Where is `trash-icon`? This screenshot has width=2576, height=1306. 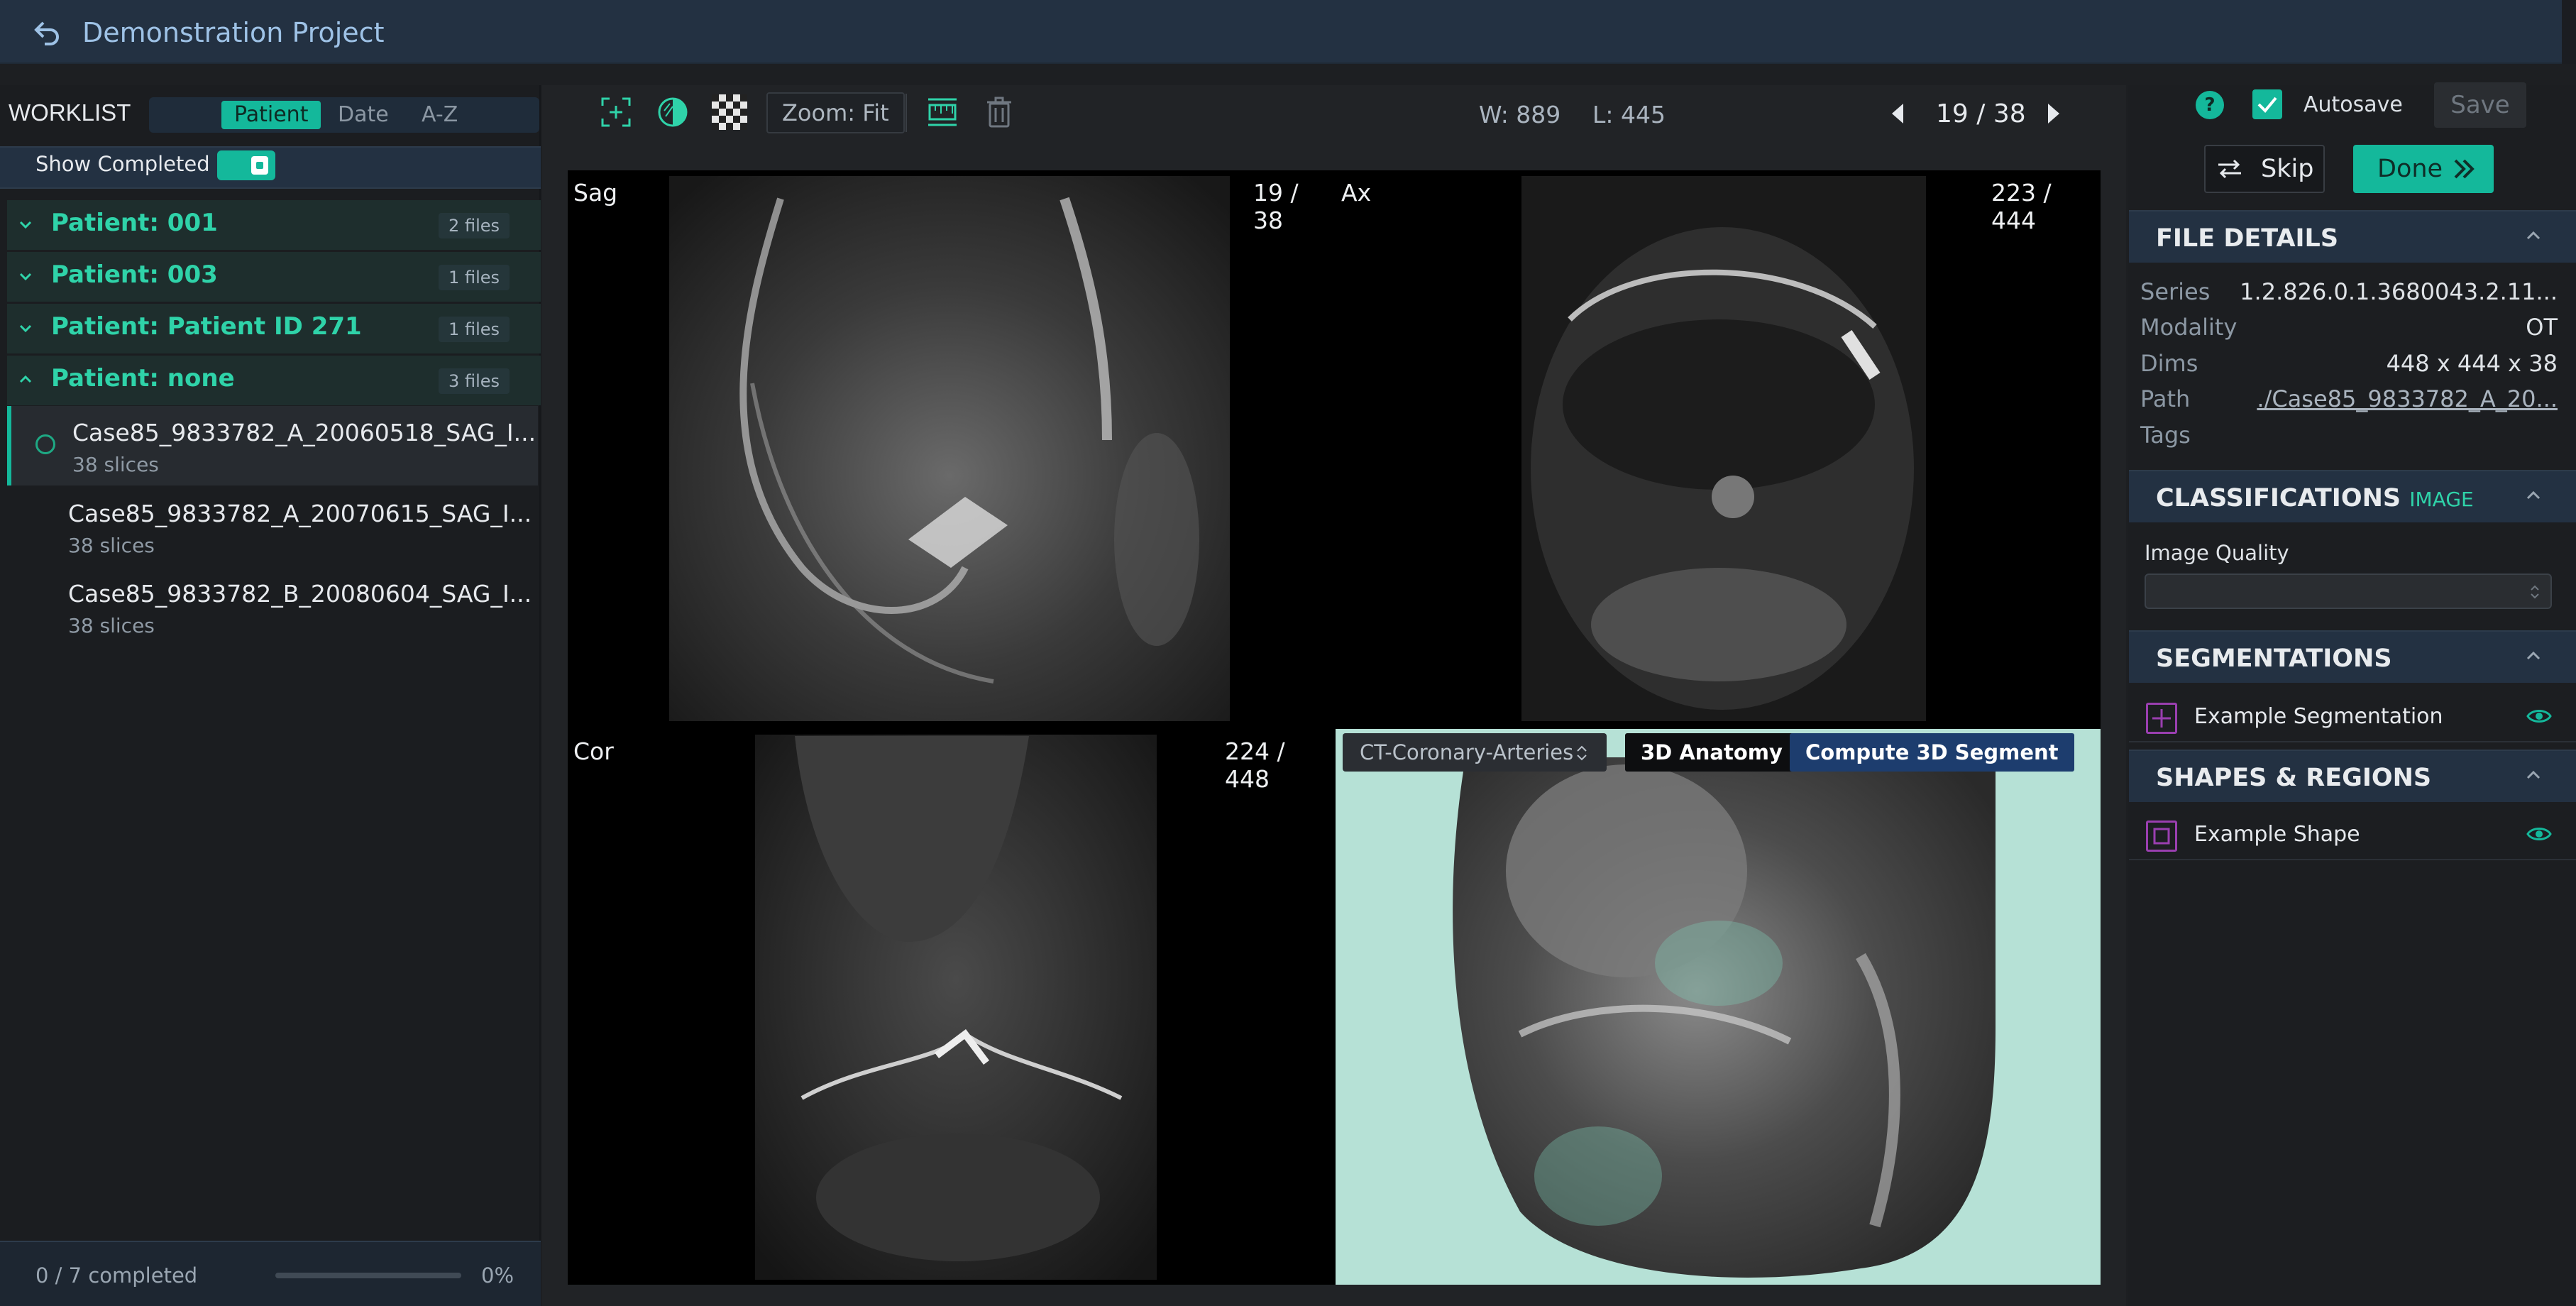 trash-icon is located at coordinates (999, 112).